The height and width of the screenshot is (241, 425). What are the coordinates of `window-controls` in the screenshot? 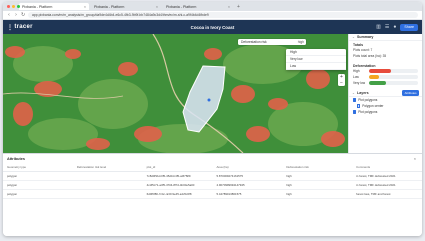 It's located at (13, 6).